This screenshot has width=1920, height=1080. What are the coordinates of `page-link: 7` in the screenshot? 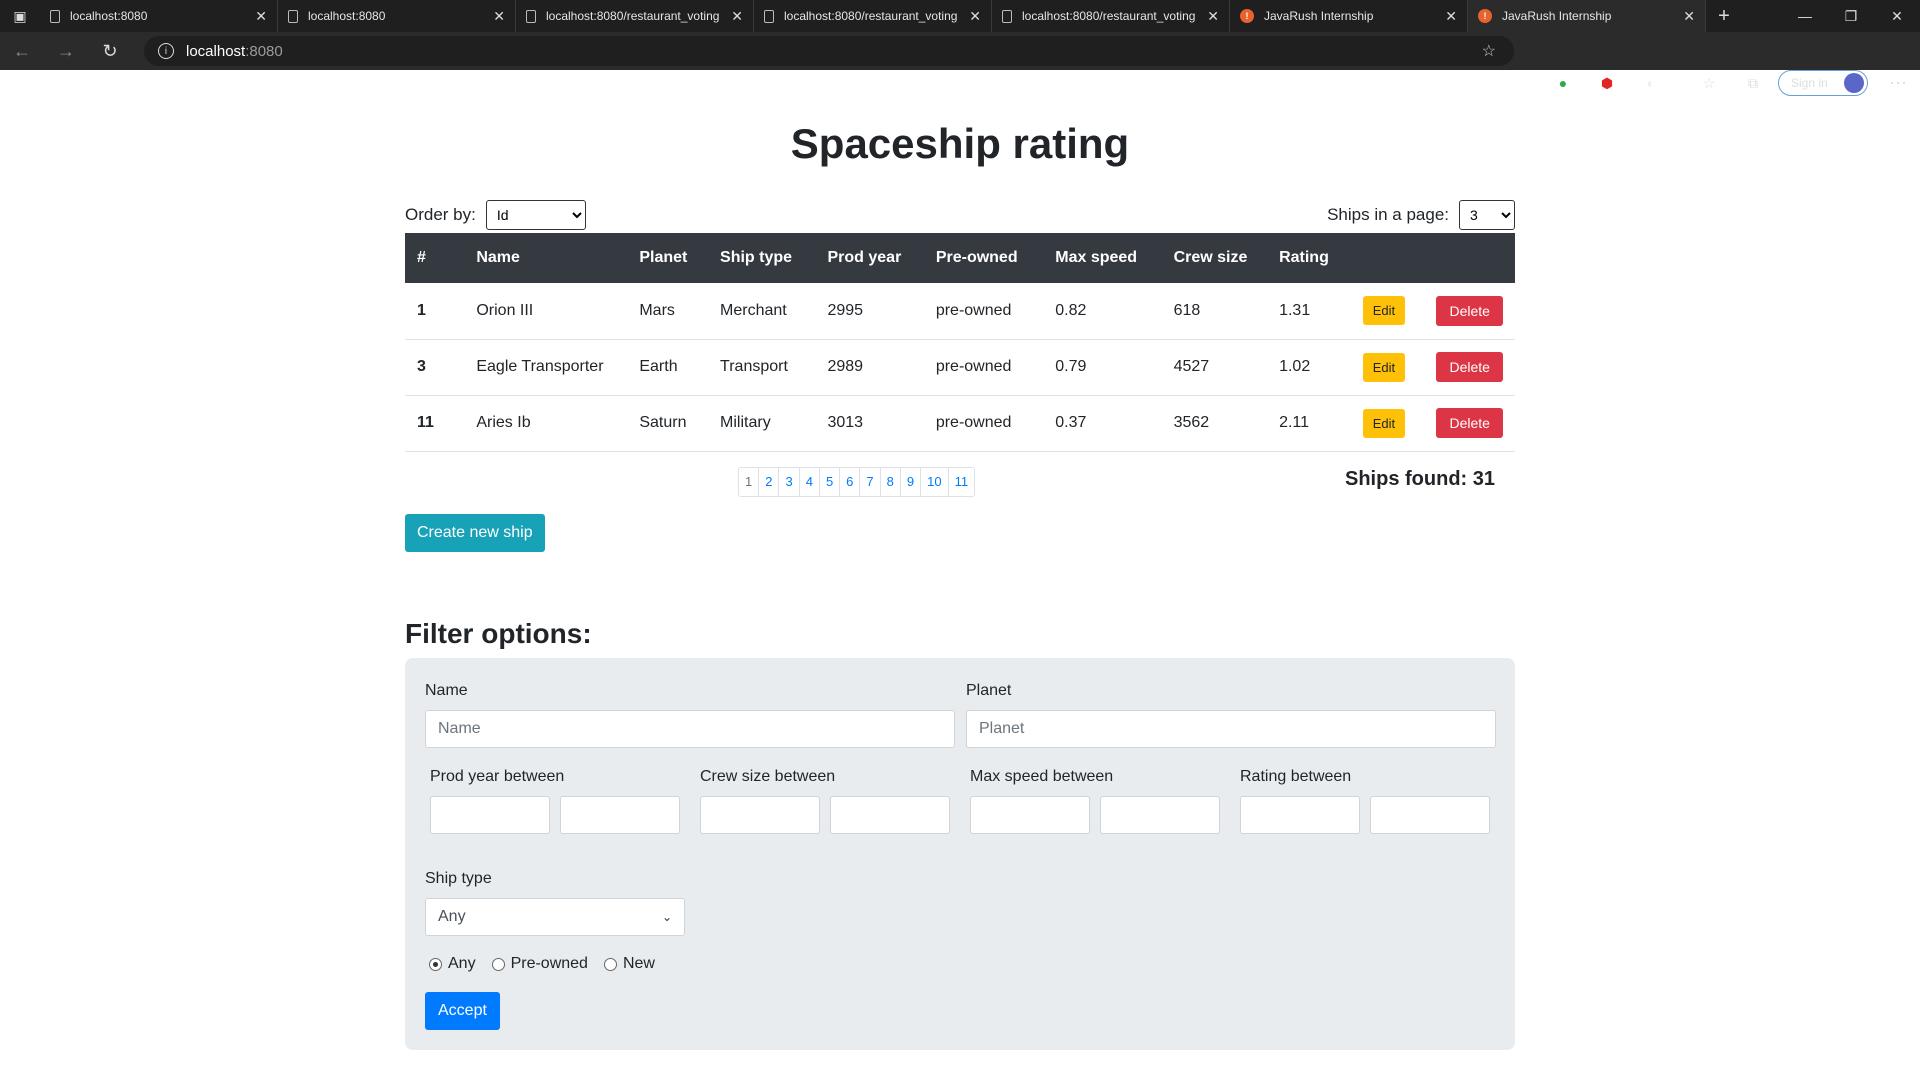 It's located at (869, 482).